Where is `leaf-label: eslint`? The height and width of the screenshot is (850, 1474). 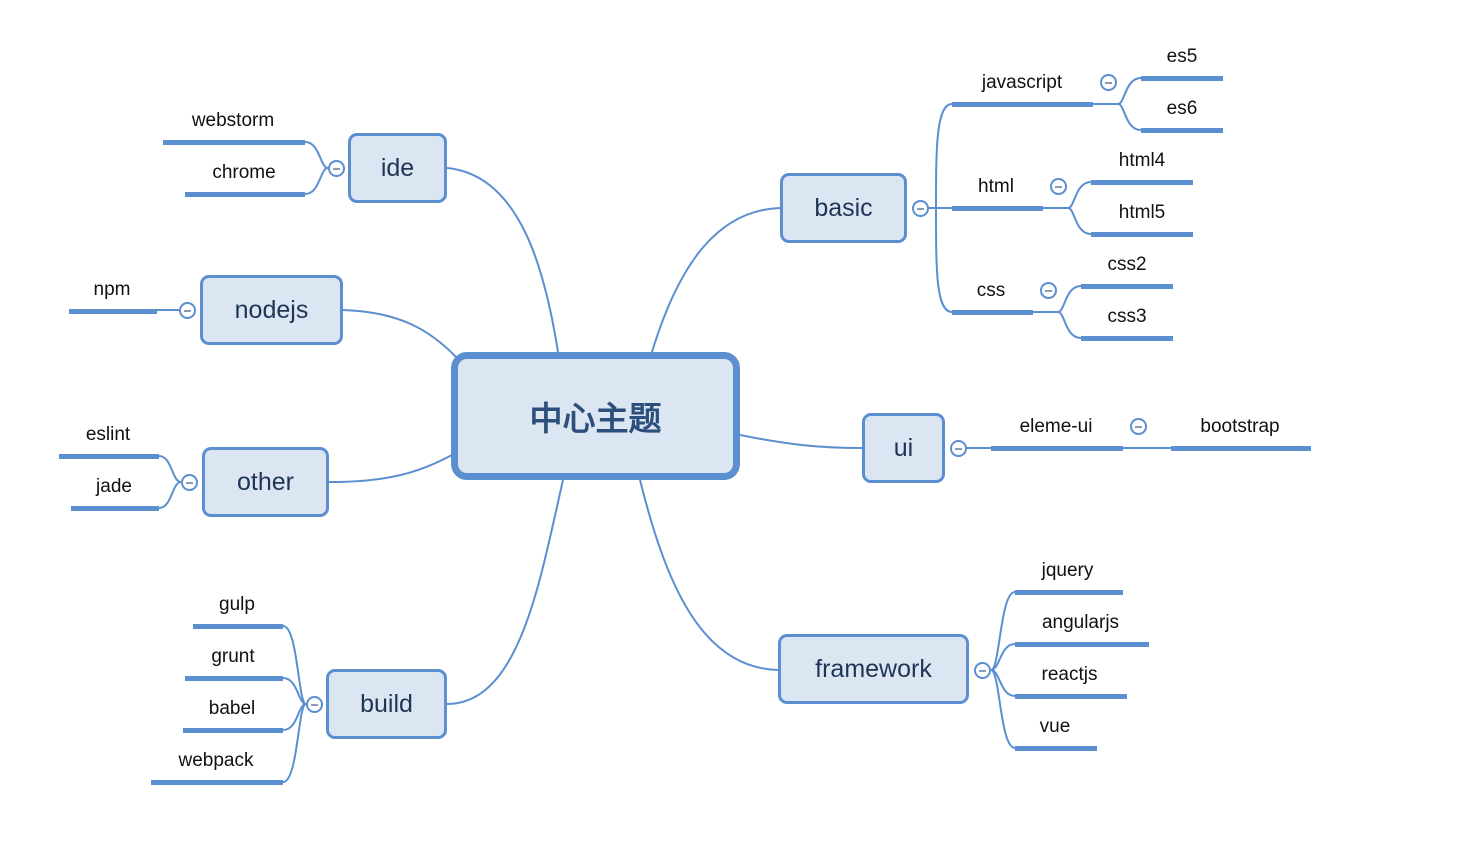 leaf-label: eslint is located at coordinates (108, 434).